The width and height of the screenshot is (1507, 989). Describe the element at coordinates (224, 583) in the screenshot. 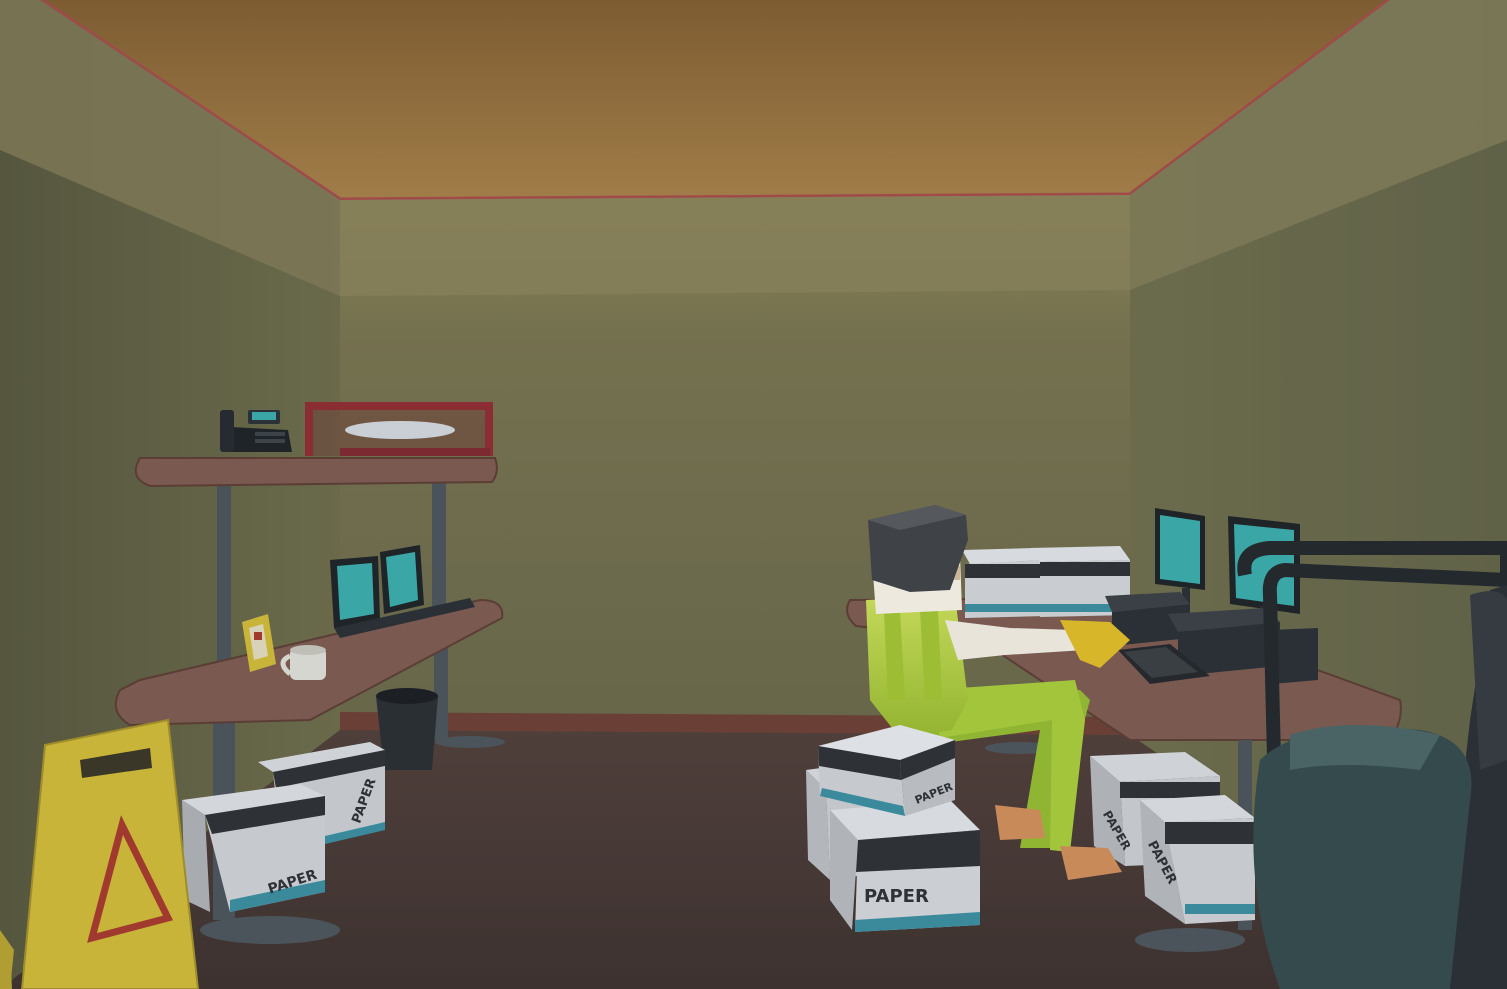

I see `upper-shelf-leg-left` at that location.